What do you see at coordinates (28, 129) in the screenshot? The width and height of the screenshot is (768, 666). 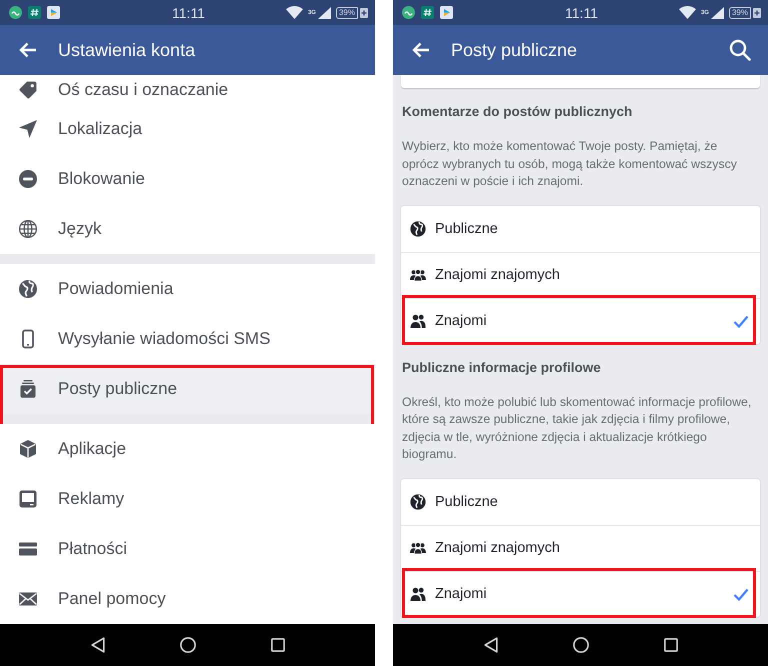 I see `navigation-arrow-icon` at bounding box center [28, 129].